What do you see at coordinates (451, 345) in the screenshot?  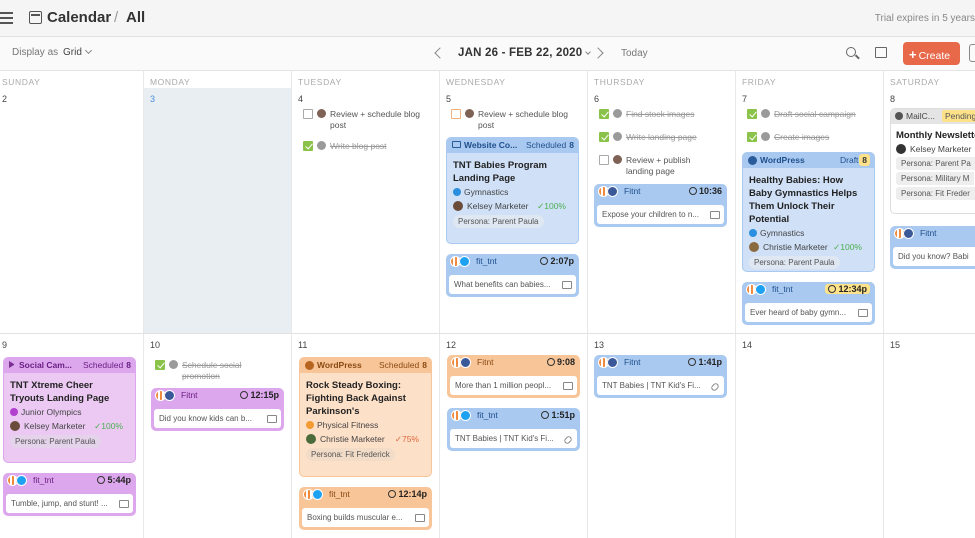 I see `day-number: 12` at bounding box center [451, 345].